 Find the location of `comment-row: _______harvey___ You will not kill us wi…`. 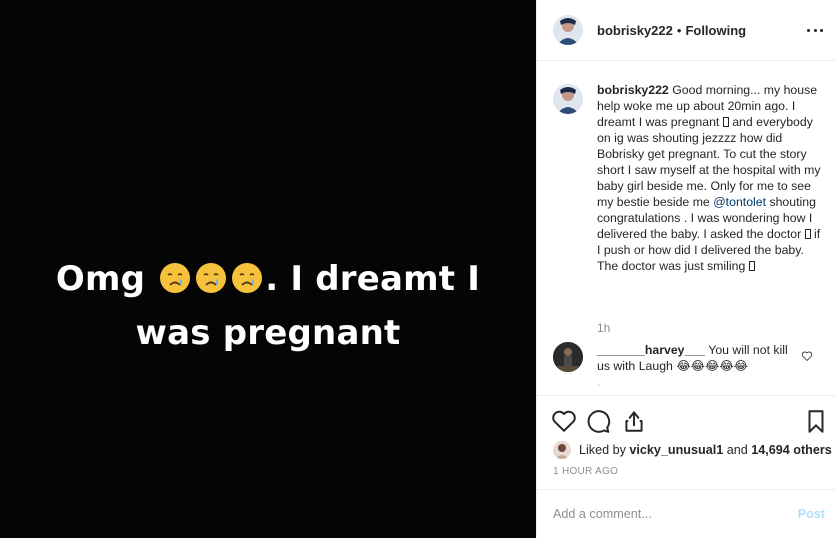

comment-row: _______harvey___ You will not kill us wi… is located at coordinates (687, 358).